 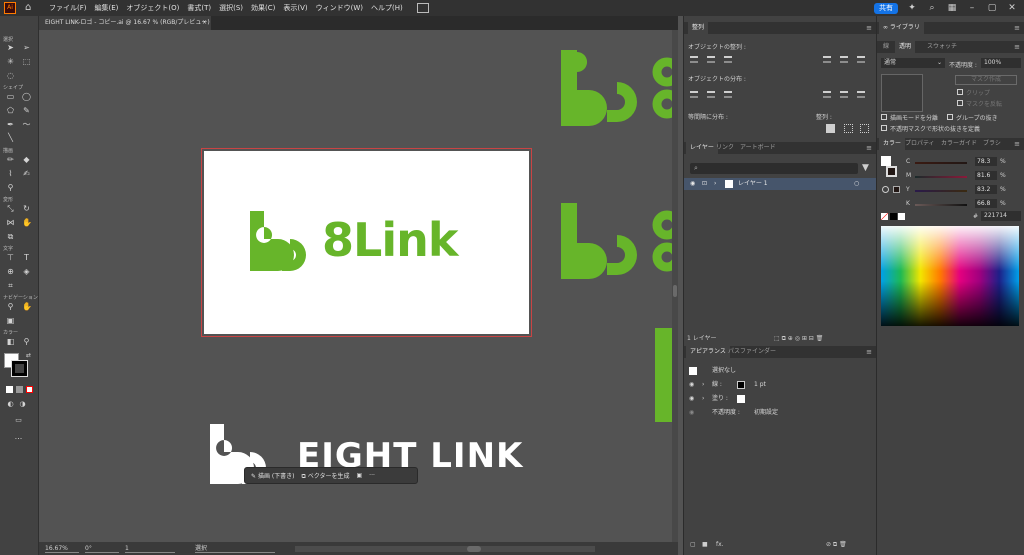 I want to click on close-window-icon: ✕, so click(x=1012, y=8).